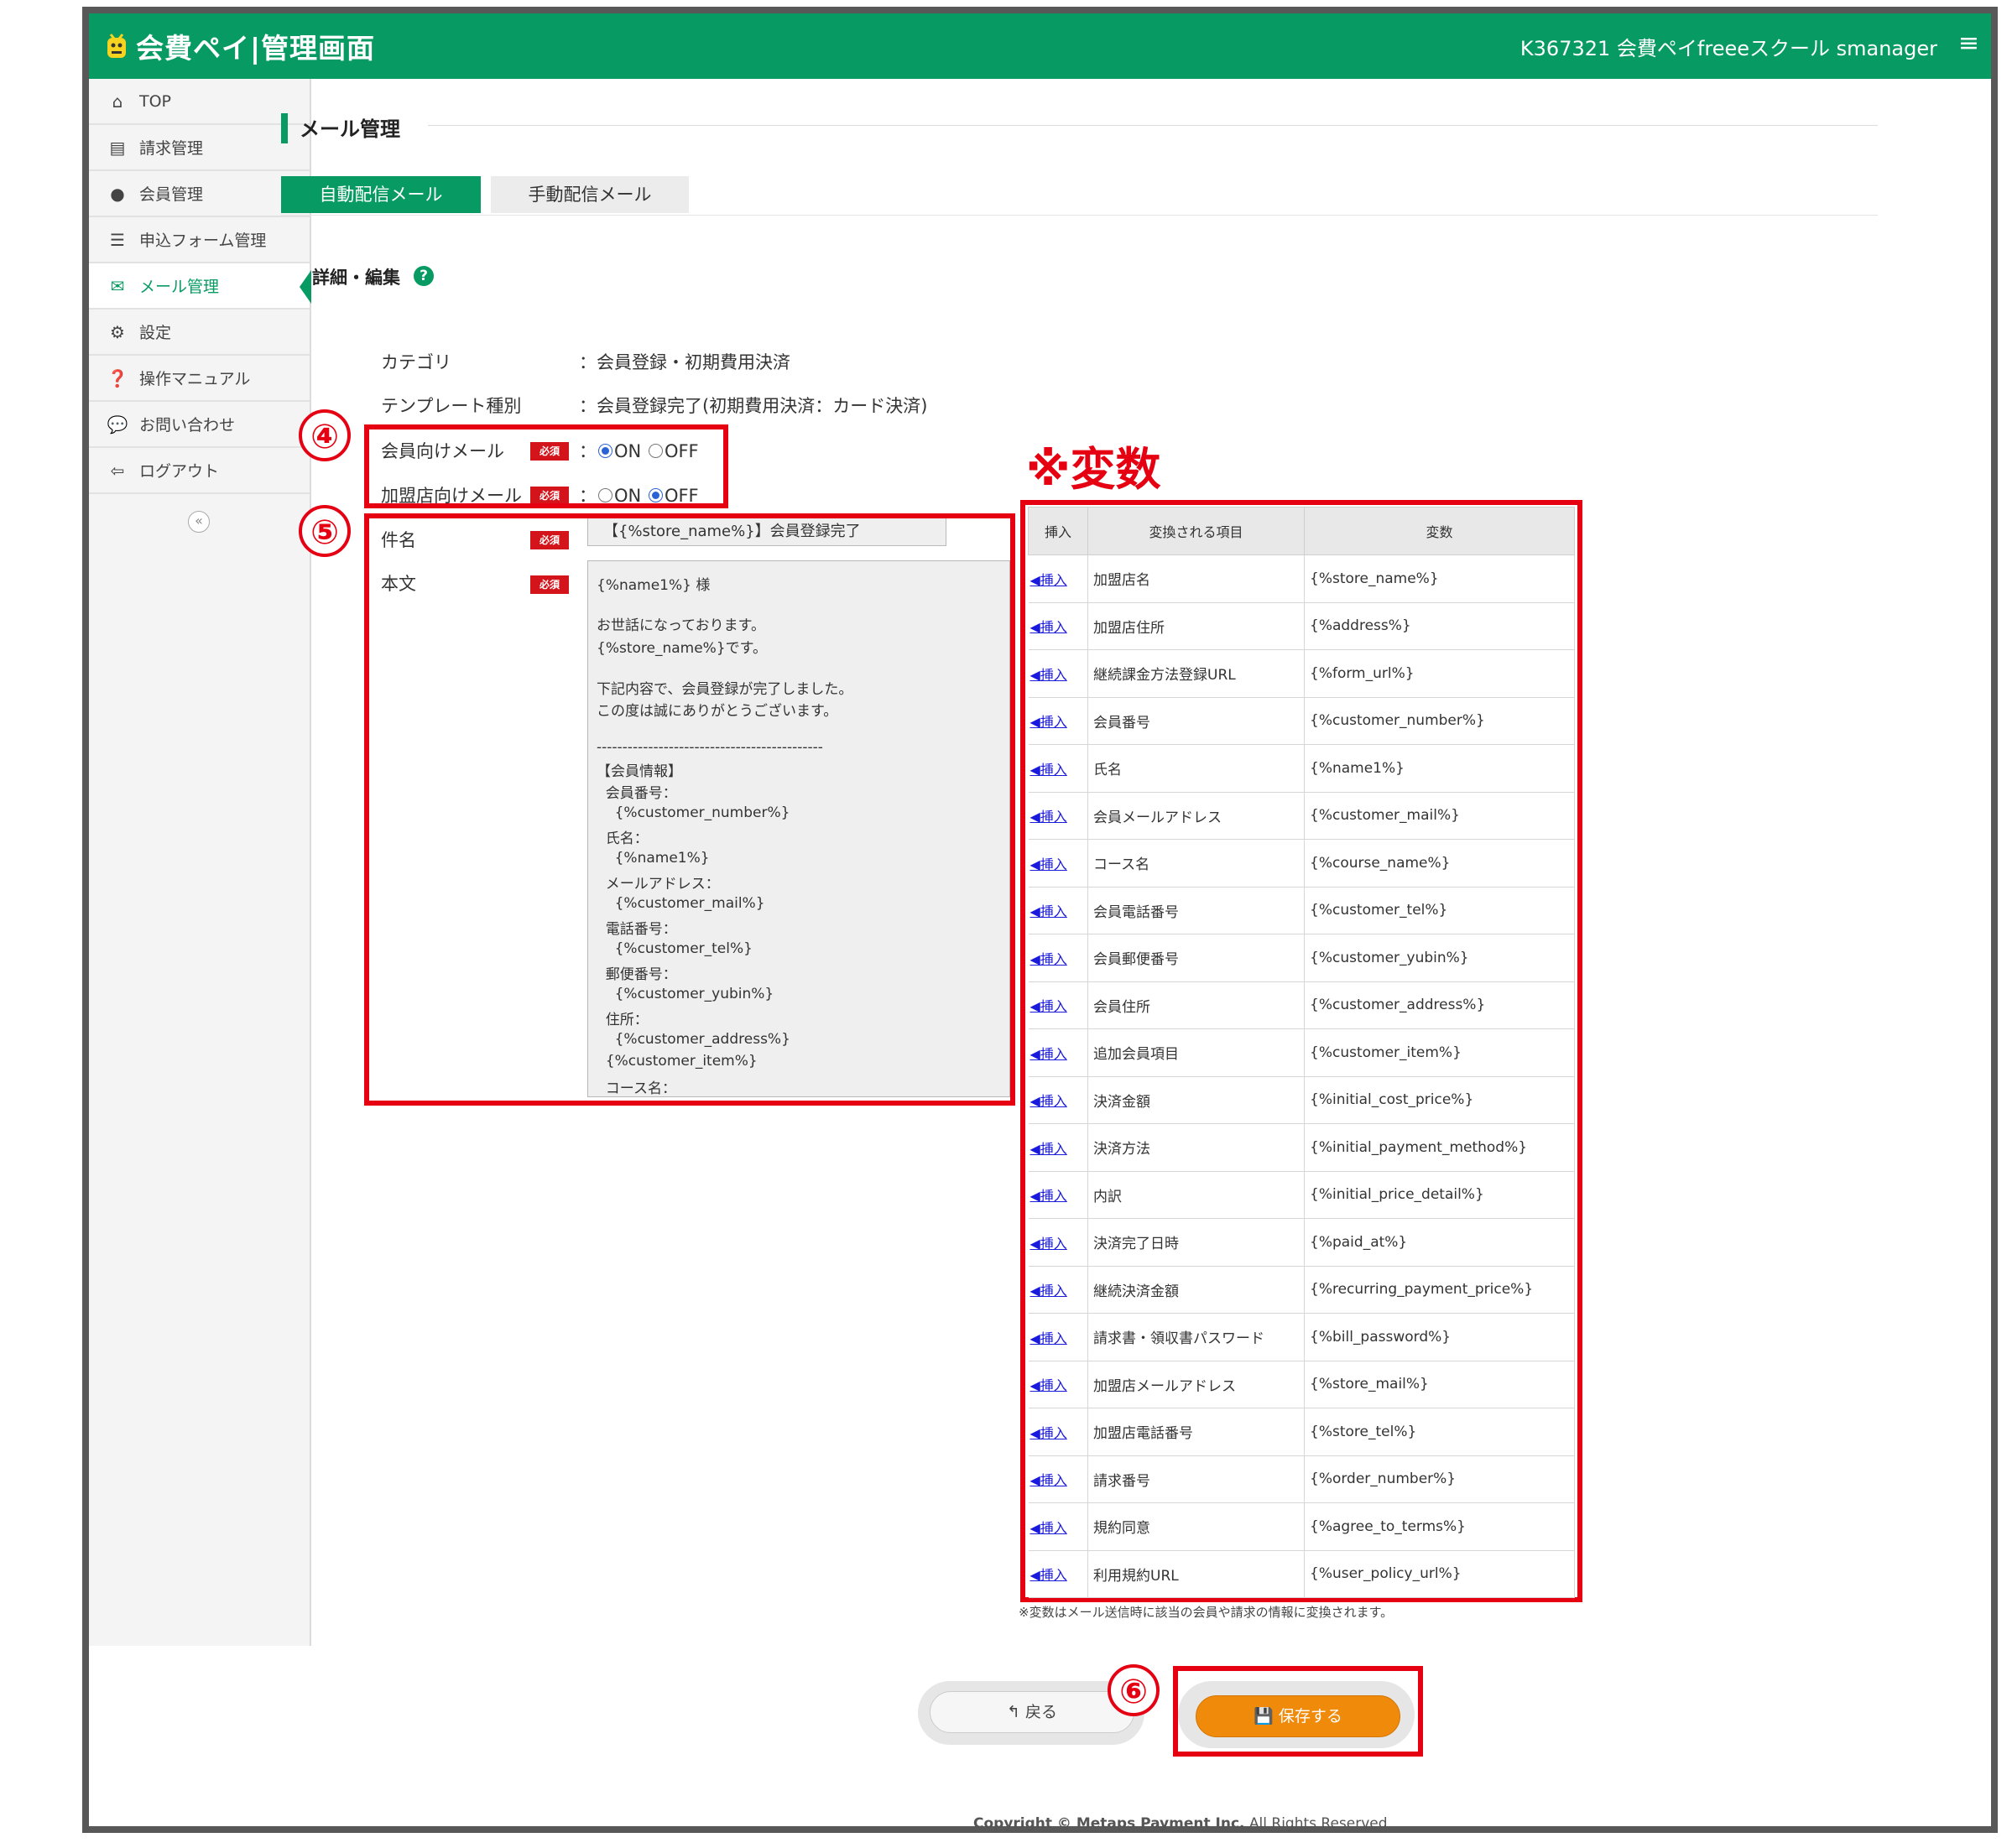  Describe the element at coordinates (1196, 673) in the screenshot. I see `variable-item: 継続課金方法登録URL` at that location.